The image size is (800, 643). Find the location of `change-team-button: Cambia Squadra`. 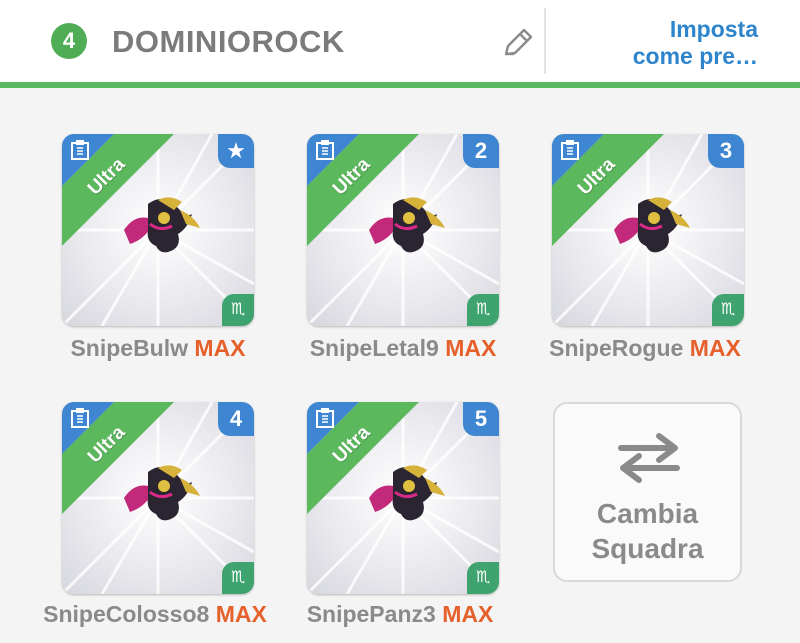

change-team-button: Cambia Squadra is located at coordinates (647, 492).